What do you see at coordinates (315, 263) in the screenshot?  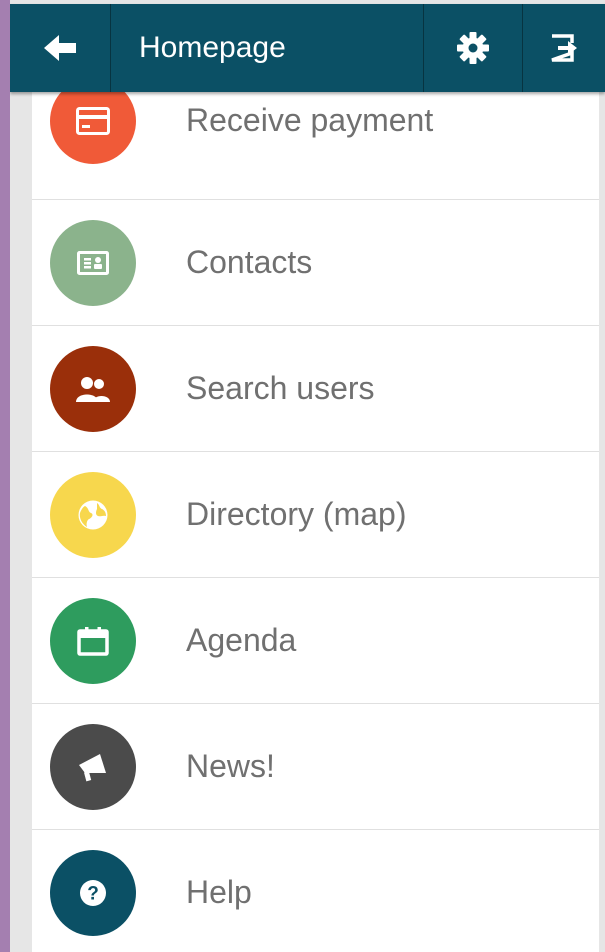 I see `menu-item-contacts: Contacts` at bounding box center [315, 263].